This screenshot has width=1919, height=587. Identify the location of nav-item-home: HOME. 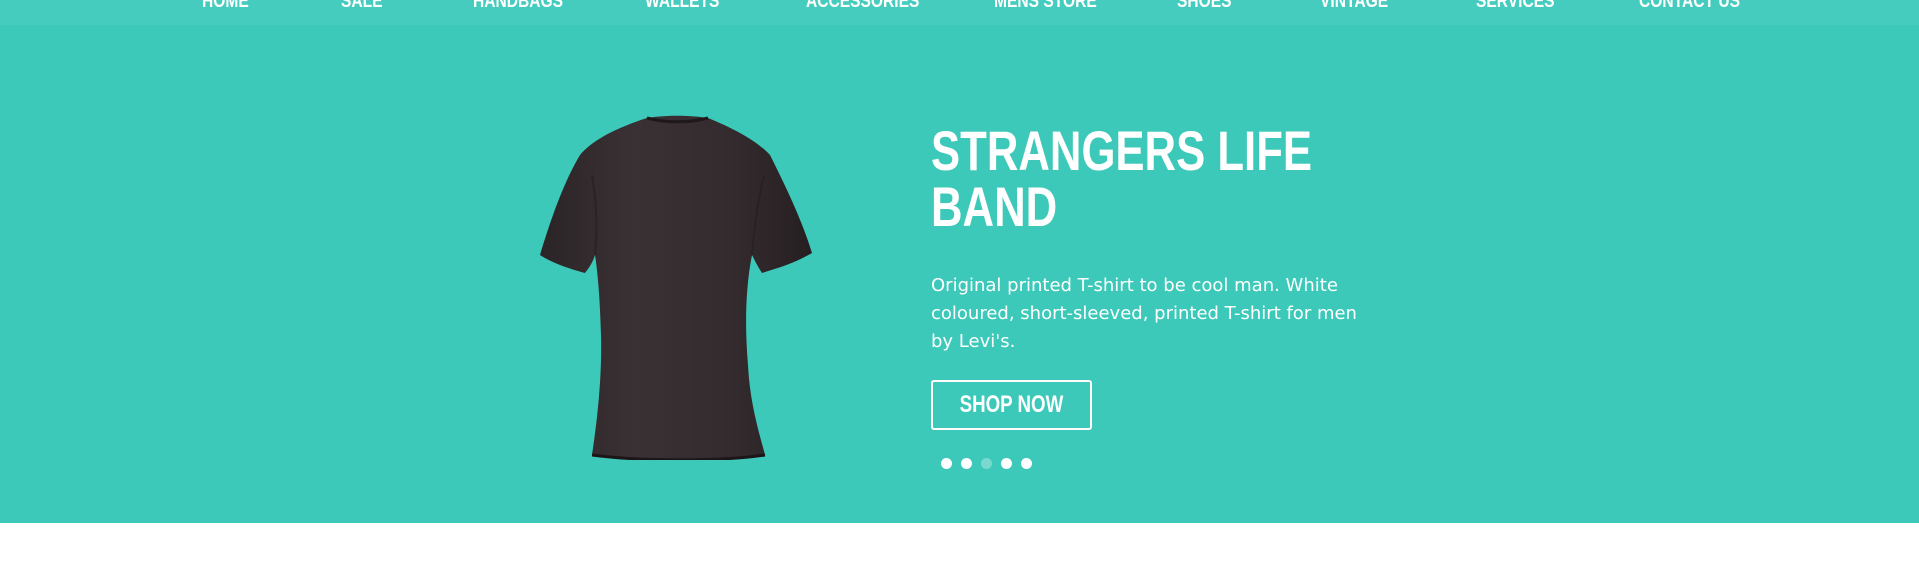
(225, 6).